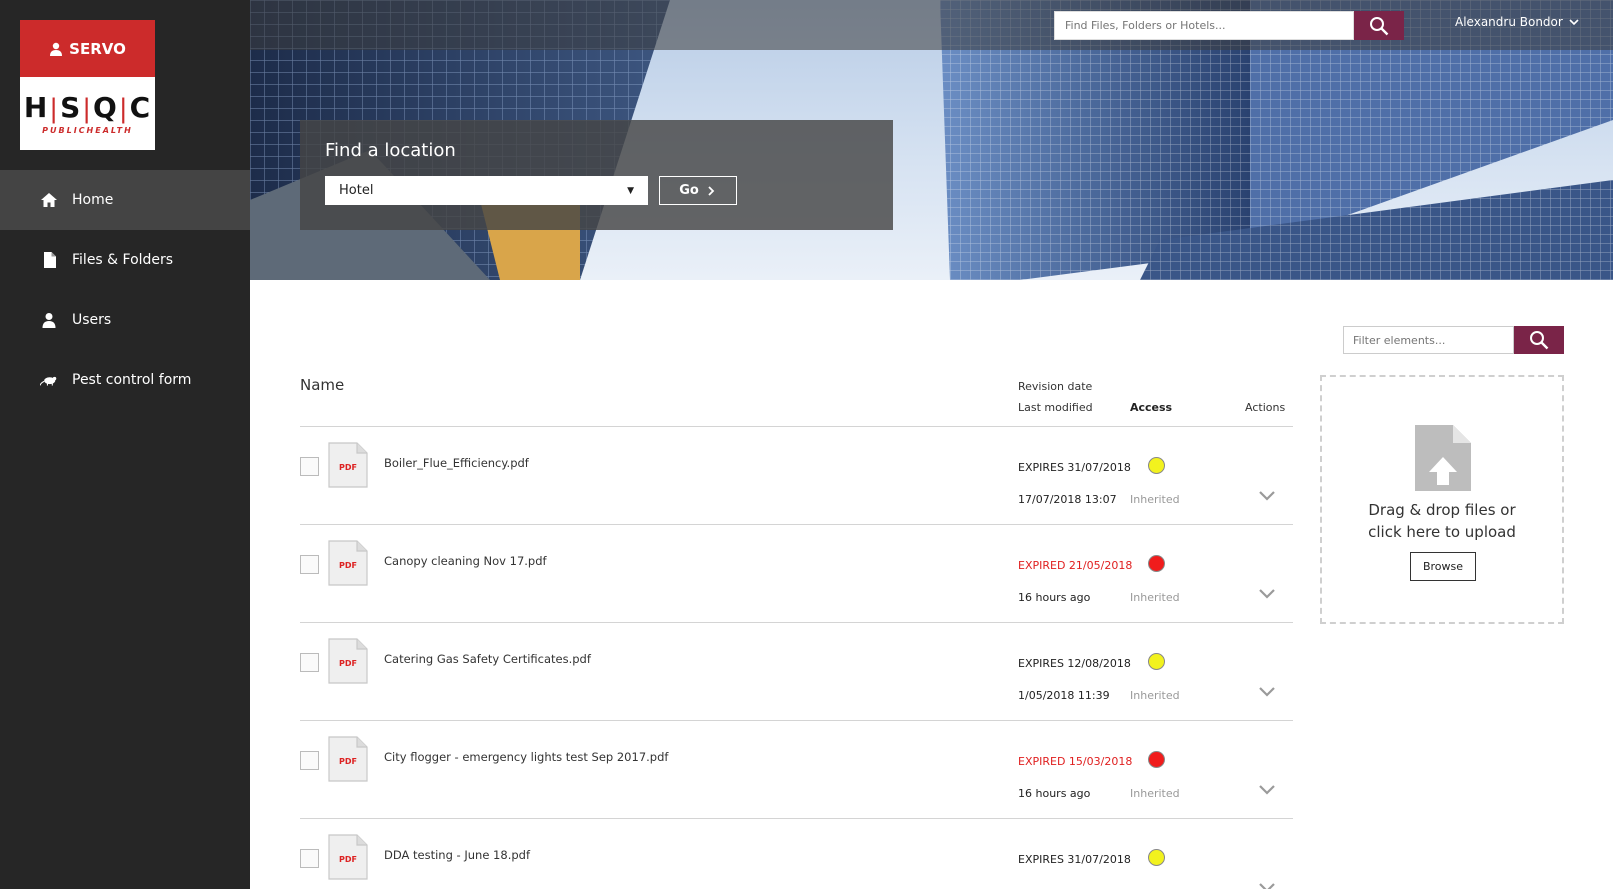 The width and height of the screenshot is (1613, 889). What do you see at coordinates (390, 150) in the screenshot?
I see `find-location-title: Find a location` at bounding box center [390, 150].